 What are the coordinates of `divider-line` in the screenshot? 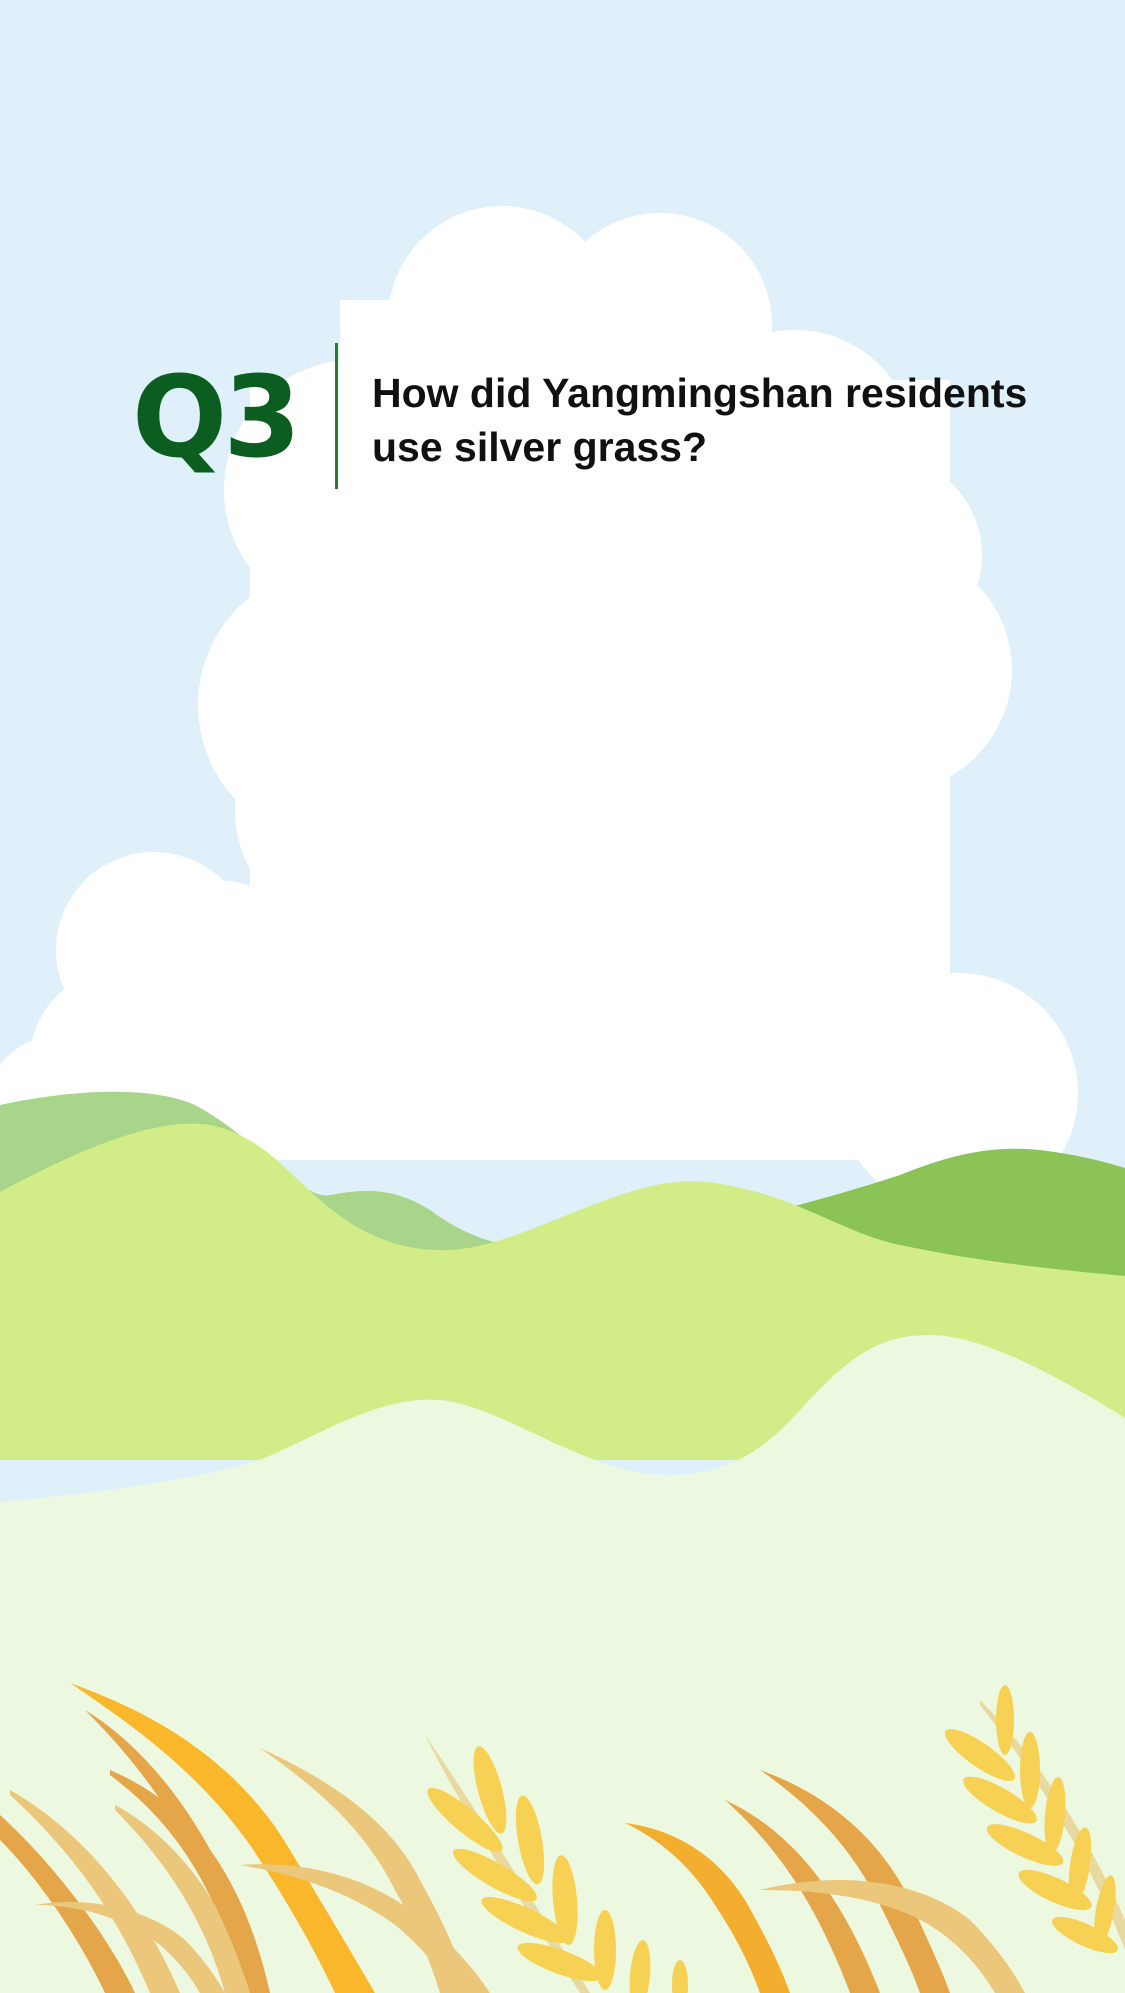 It's located at (336, 416).